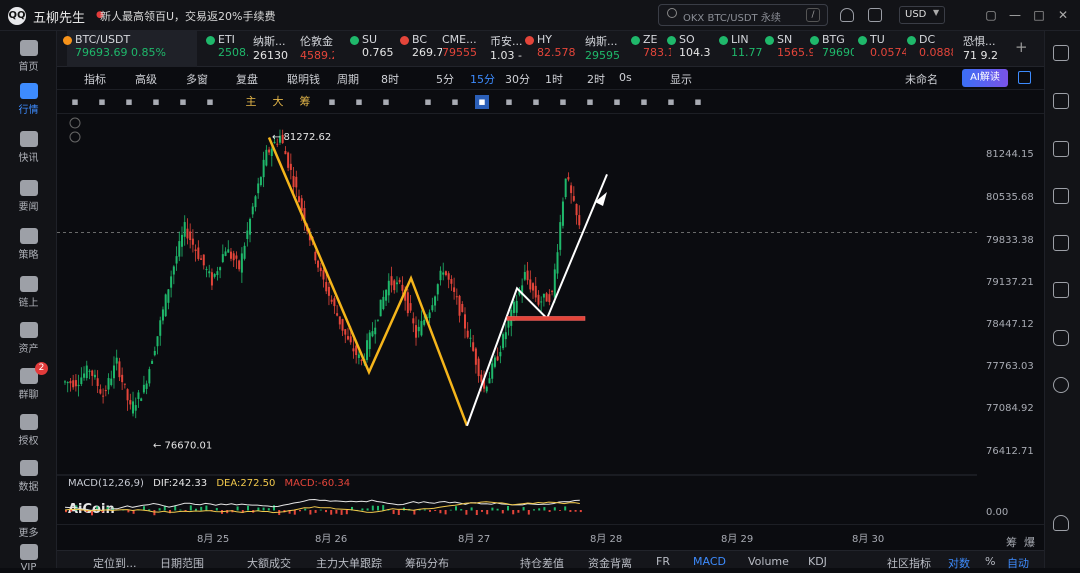 The image size is (1080, 573). I want to click on nav-item-5: 链上, so click(28, 292).